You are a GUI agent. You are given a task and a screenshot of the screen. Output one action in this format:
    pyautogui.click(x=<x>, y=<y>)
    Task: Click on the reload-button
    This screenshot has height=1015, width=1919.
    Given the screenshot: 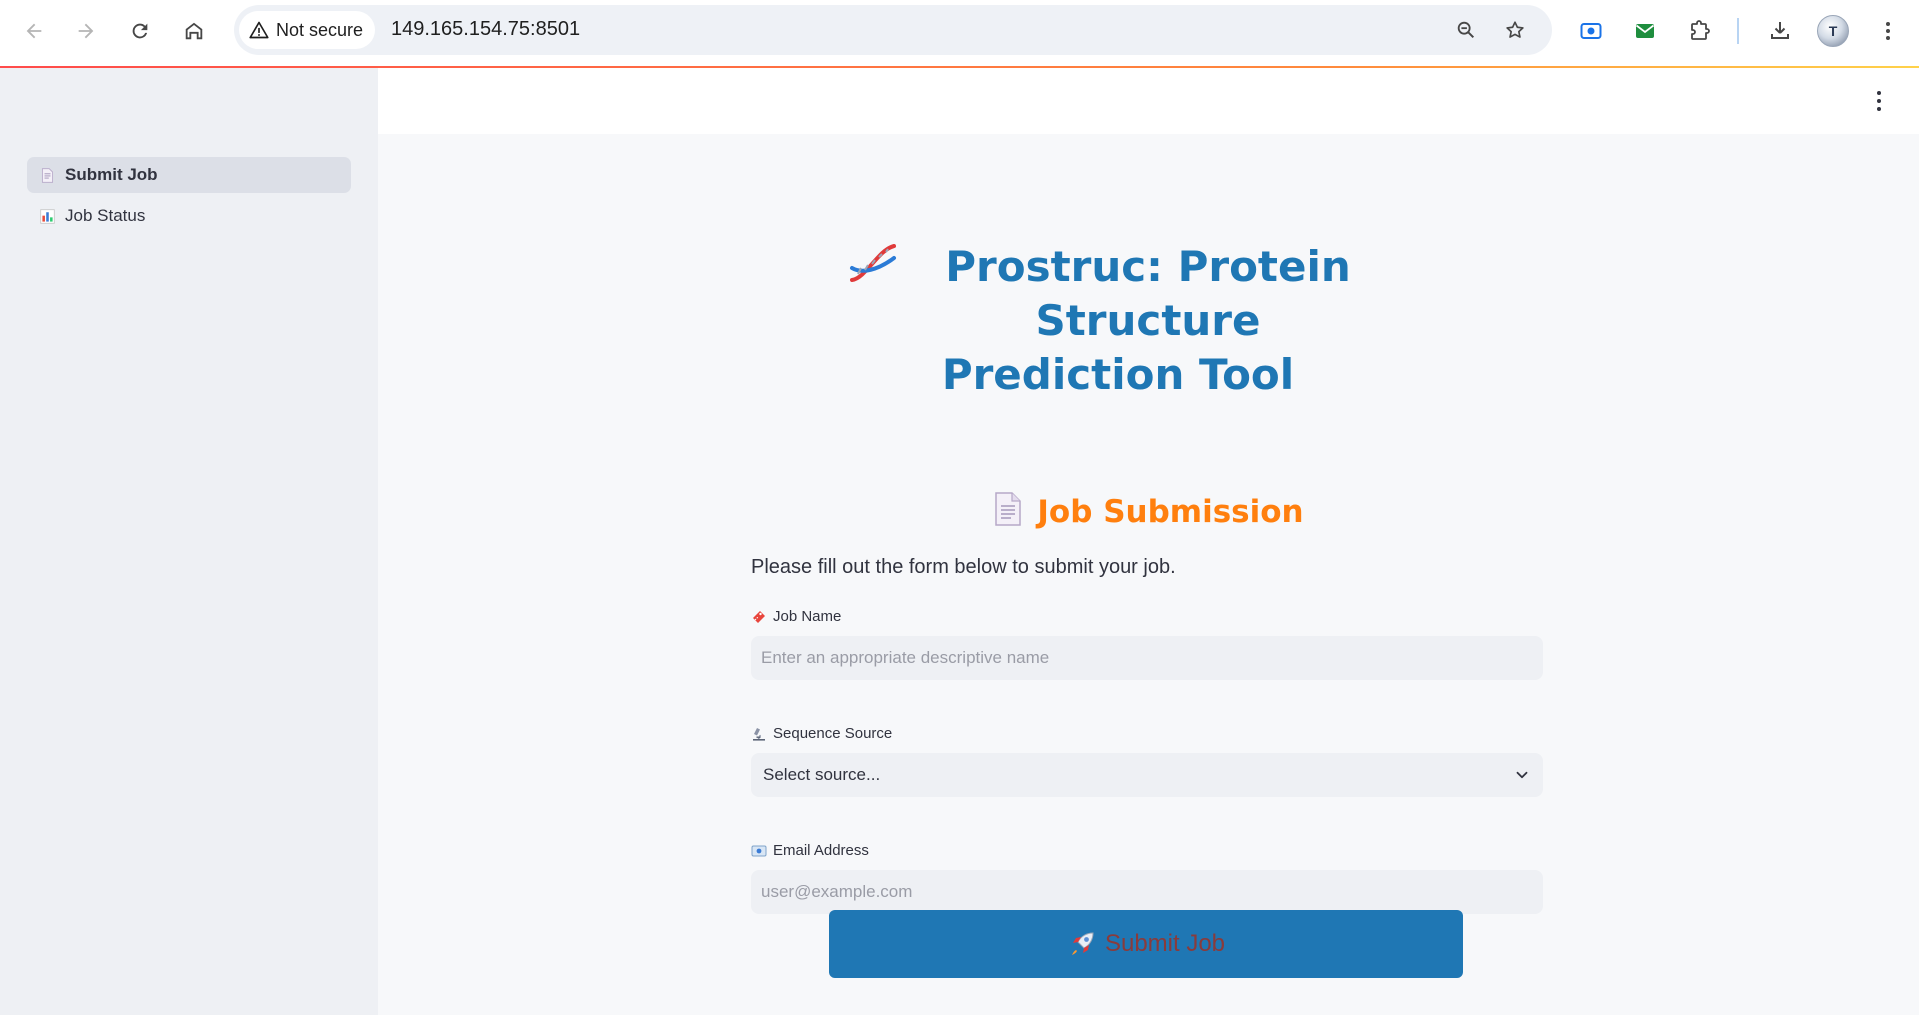 What is the action you would take?
    pyautogui.click(x=140, y=31)
    